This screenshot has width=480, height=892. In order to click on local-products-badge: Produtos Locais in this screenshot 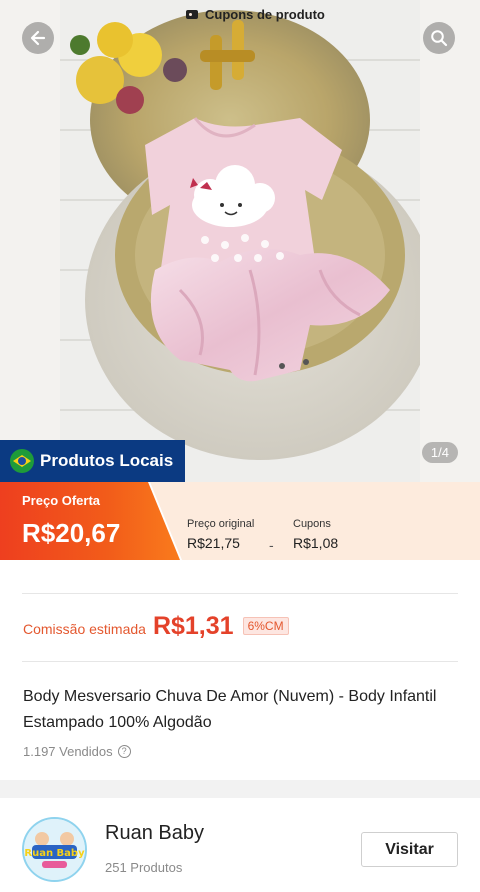, I will do `click(92, 461)`.